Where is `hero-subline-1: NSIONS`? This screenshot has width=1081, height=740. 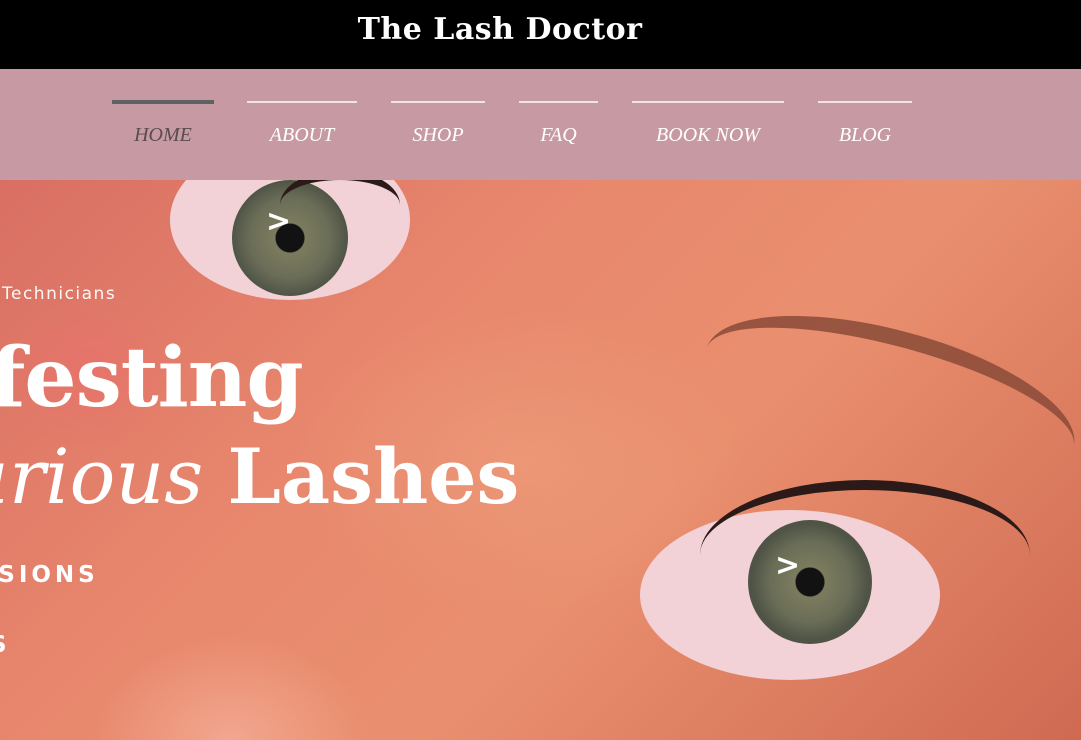
hero-subline-1: NSIONS is located at coordinates (49, 575).